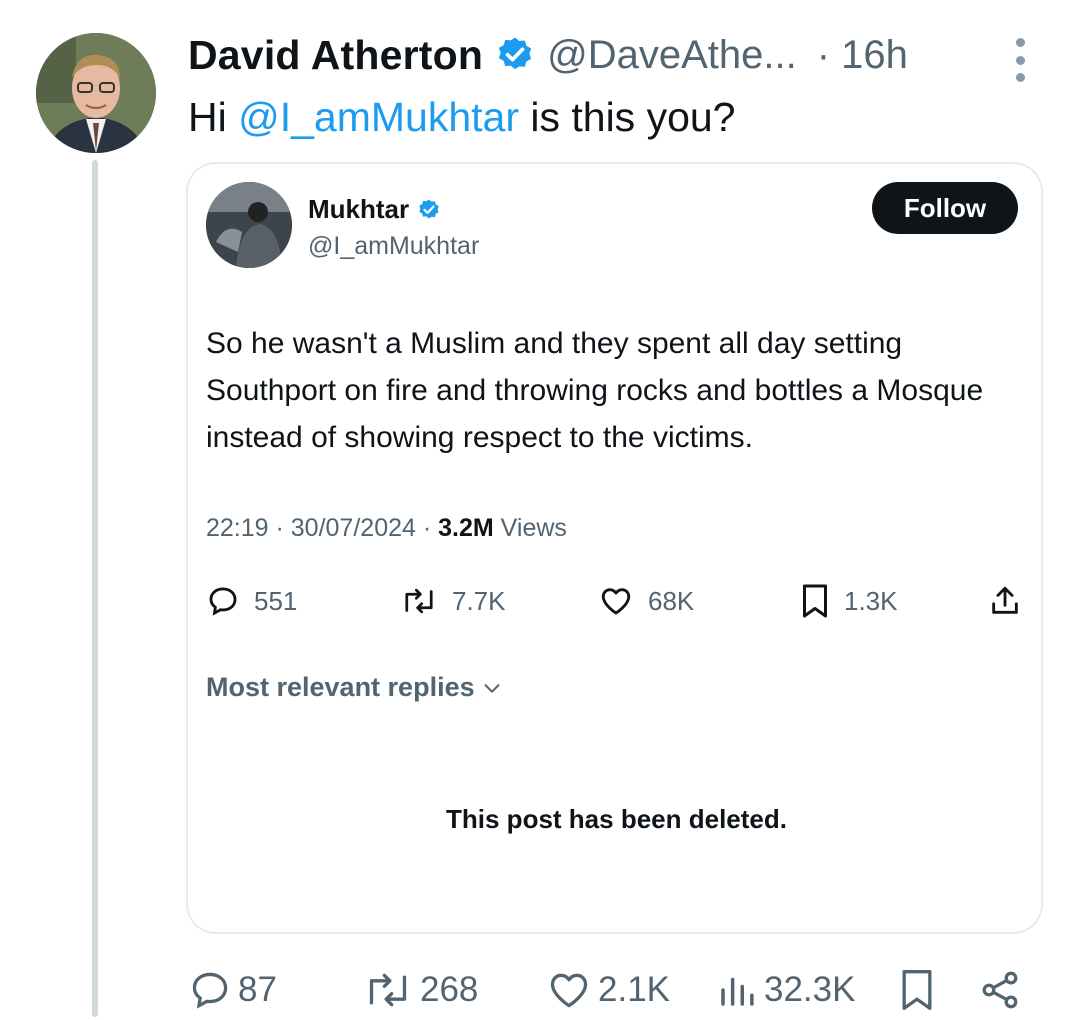 The width and height of the screenshot is (1080, 1020). I want to click on bookmark-button, so click(920, 990).